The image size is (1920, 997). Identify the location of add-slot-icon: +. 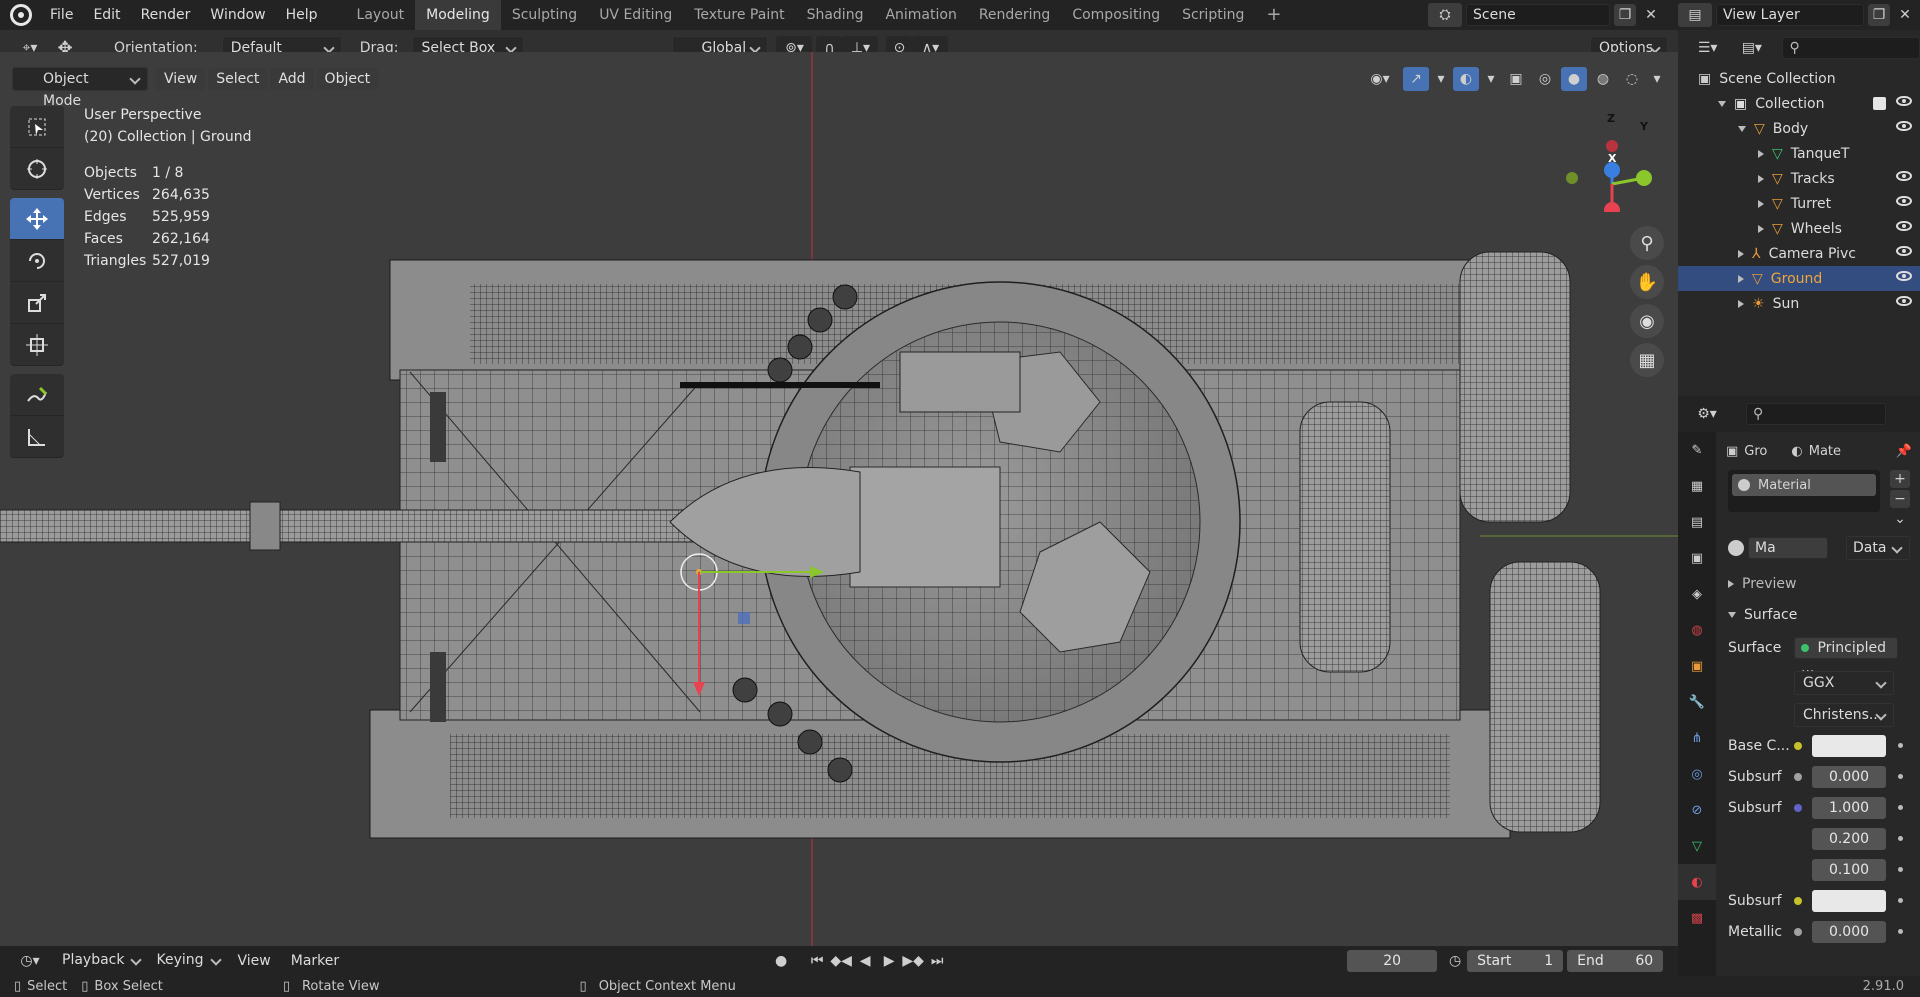
(1900, 479).